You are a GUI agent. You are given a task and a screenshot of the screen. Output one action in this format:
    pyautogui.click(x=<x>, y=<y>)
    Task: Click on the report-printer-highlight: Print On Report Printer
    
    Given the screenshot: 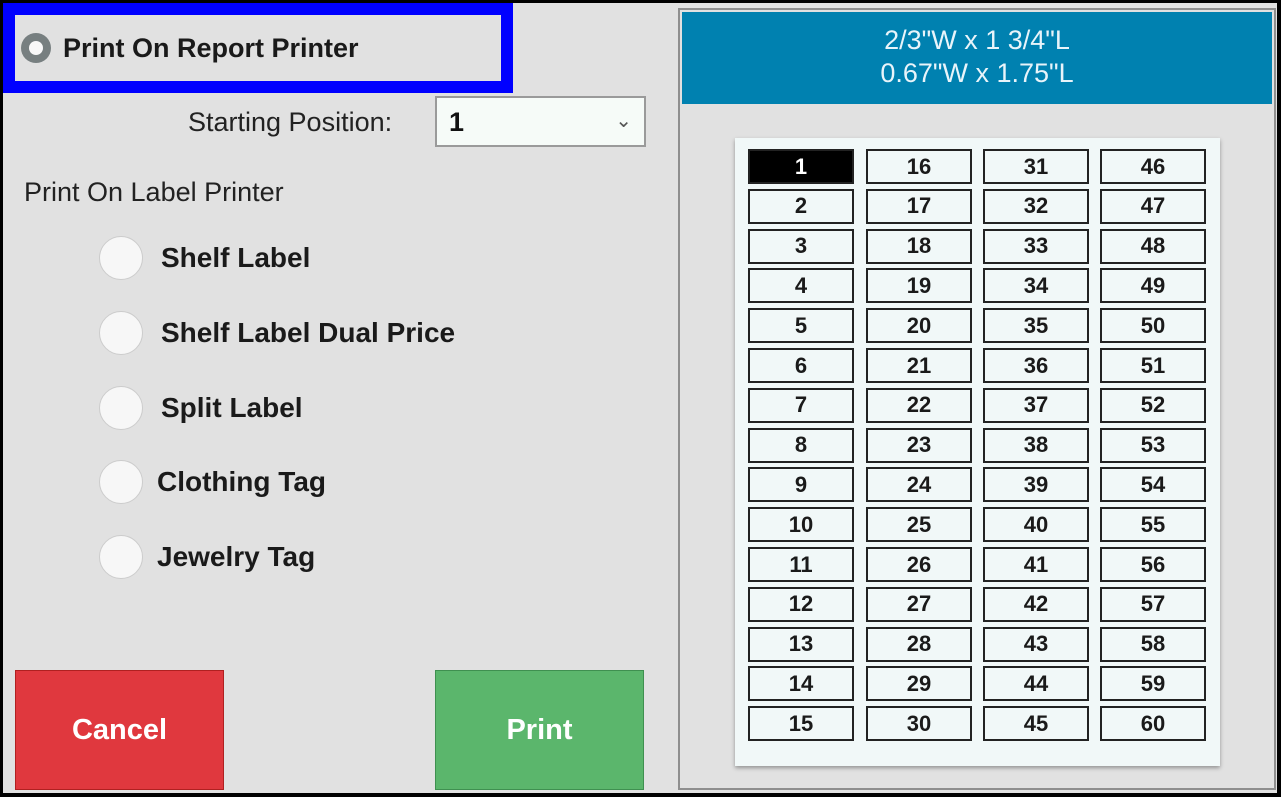 What is the action you would take?
    pyautogui.click(x=258, y=48)
    